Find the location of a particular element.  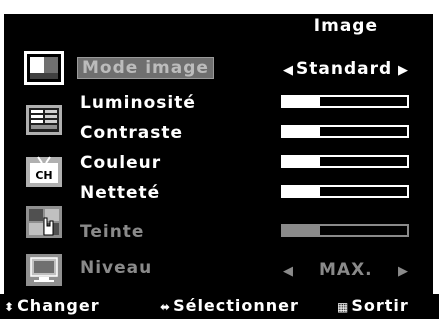

niveau-arrow-right-icon: ▶ is located at coordinates (403, 271).